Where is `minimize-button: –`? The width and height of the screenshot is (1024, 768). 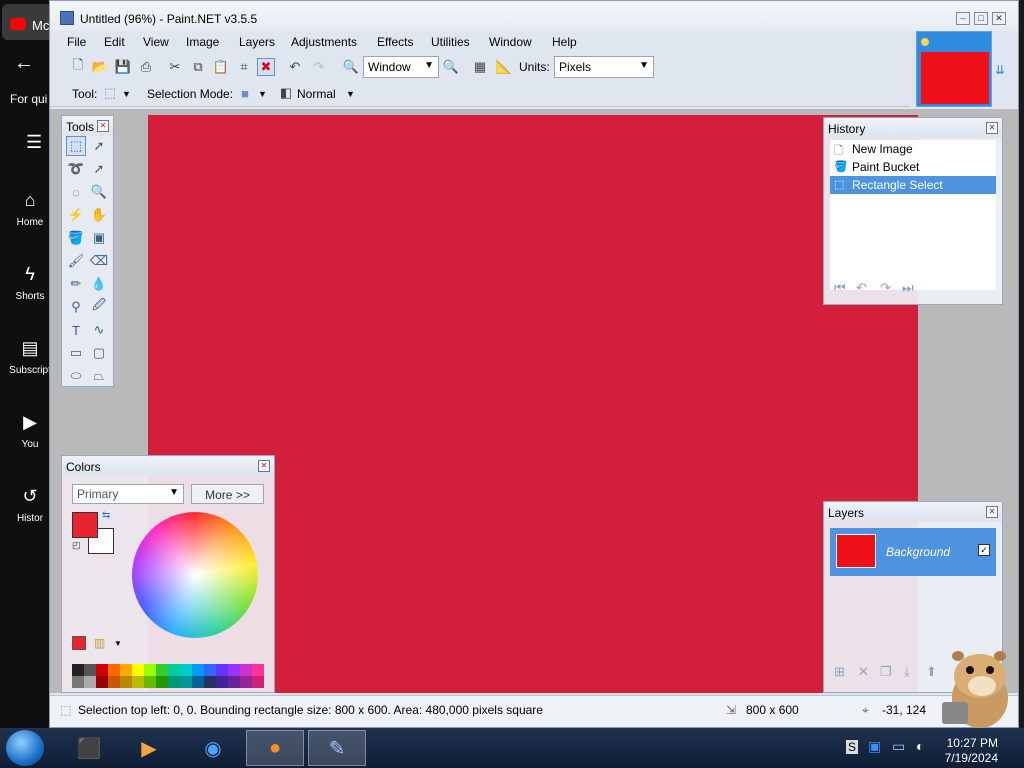 minimize-button: – is located at coordinates (963, 18).